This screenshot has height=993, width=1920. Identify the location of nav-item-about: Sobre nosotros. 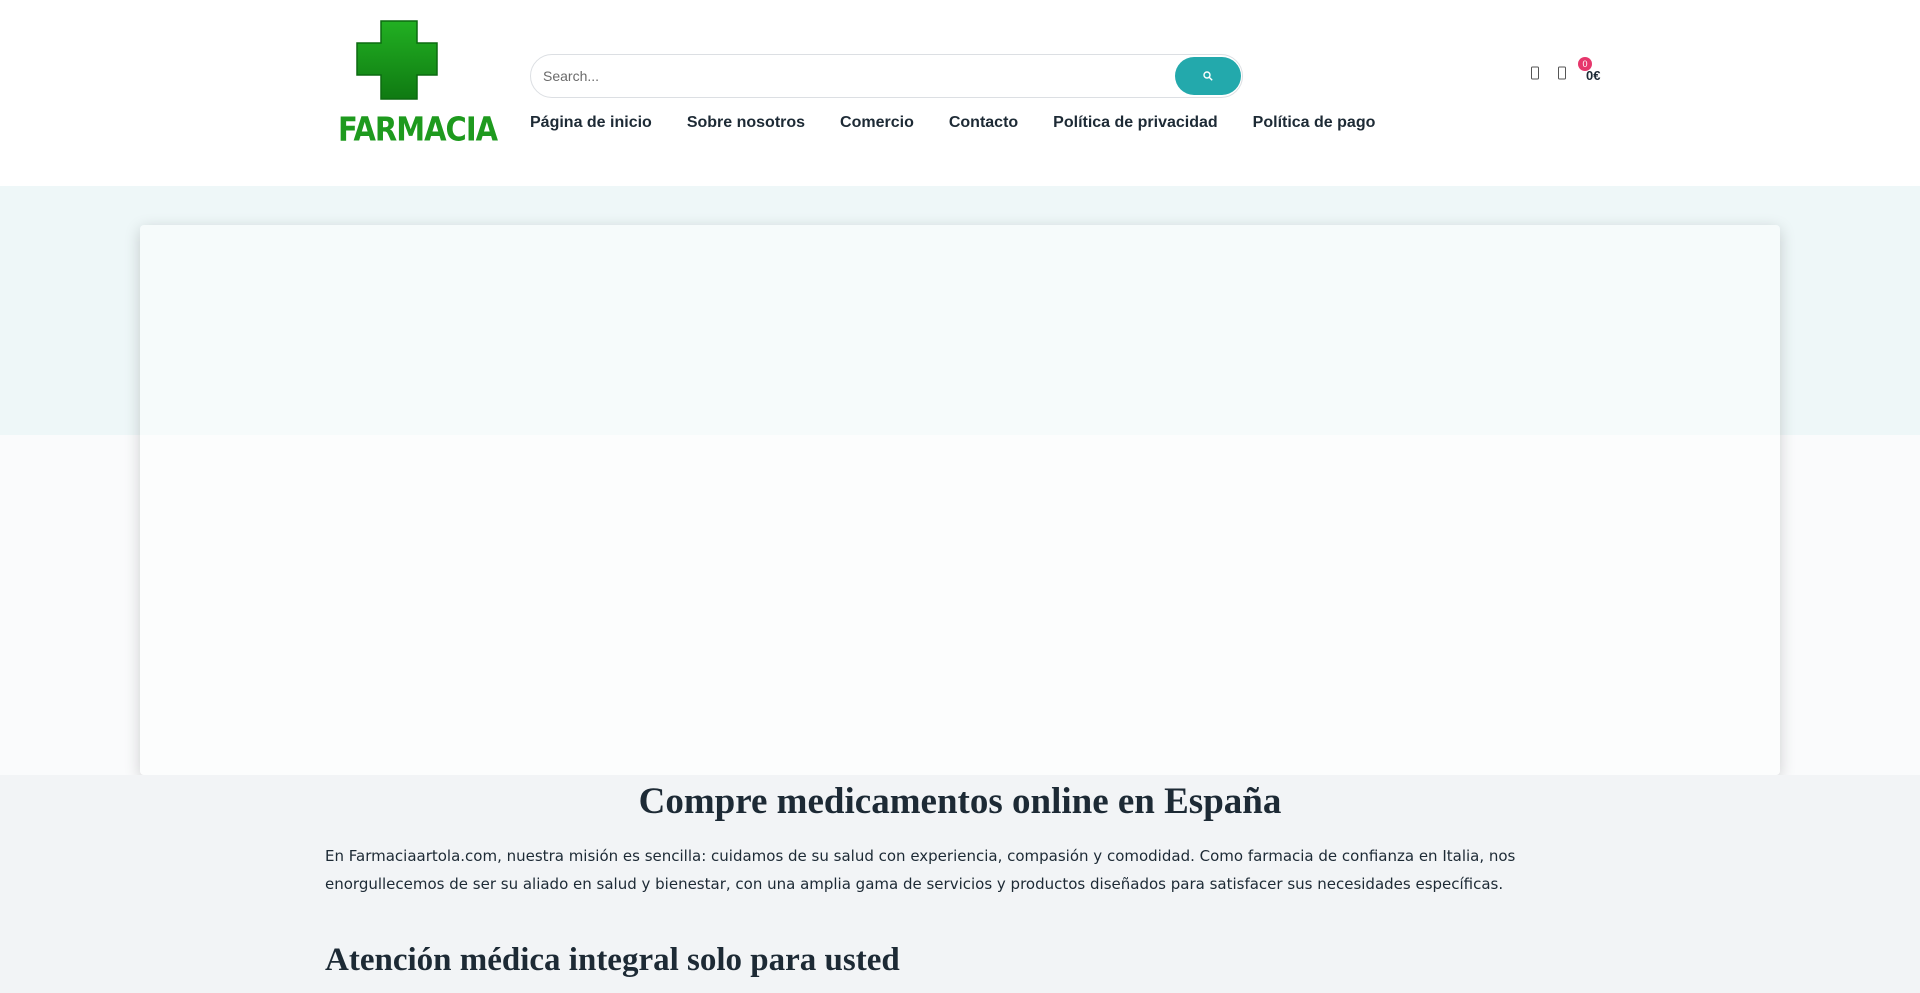
(746, 124).